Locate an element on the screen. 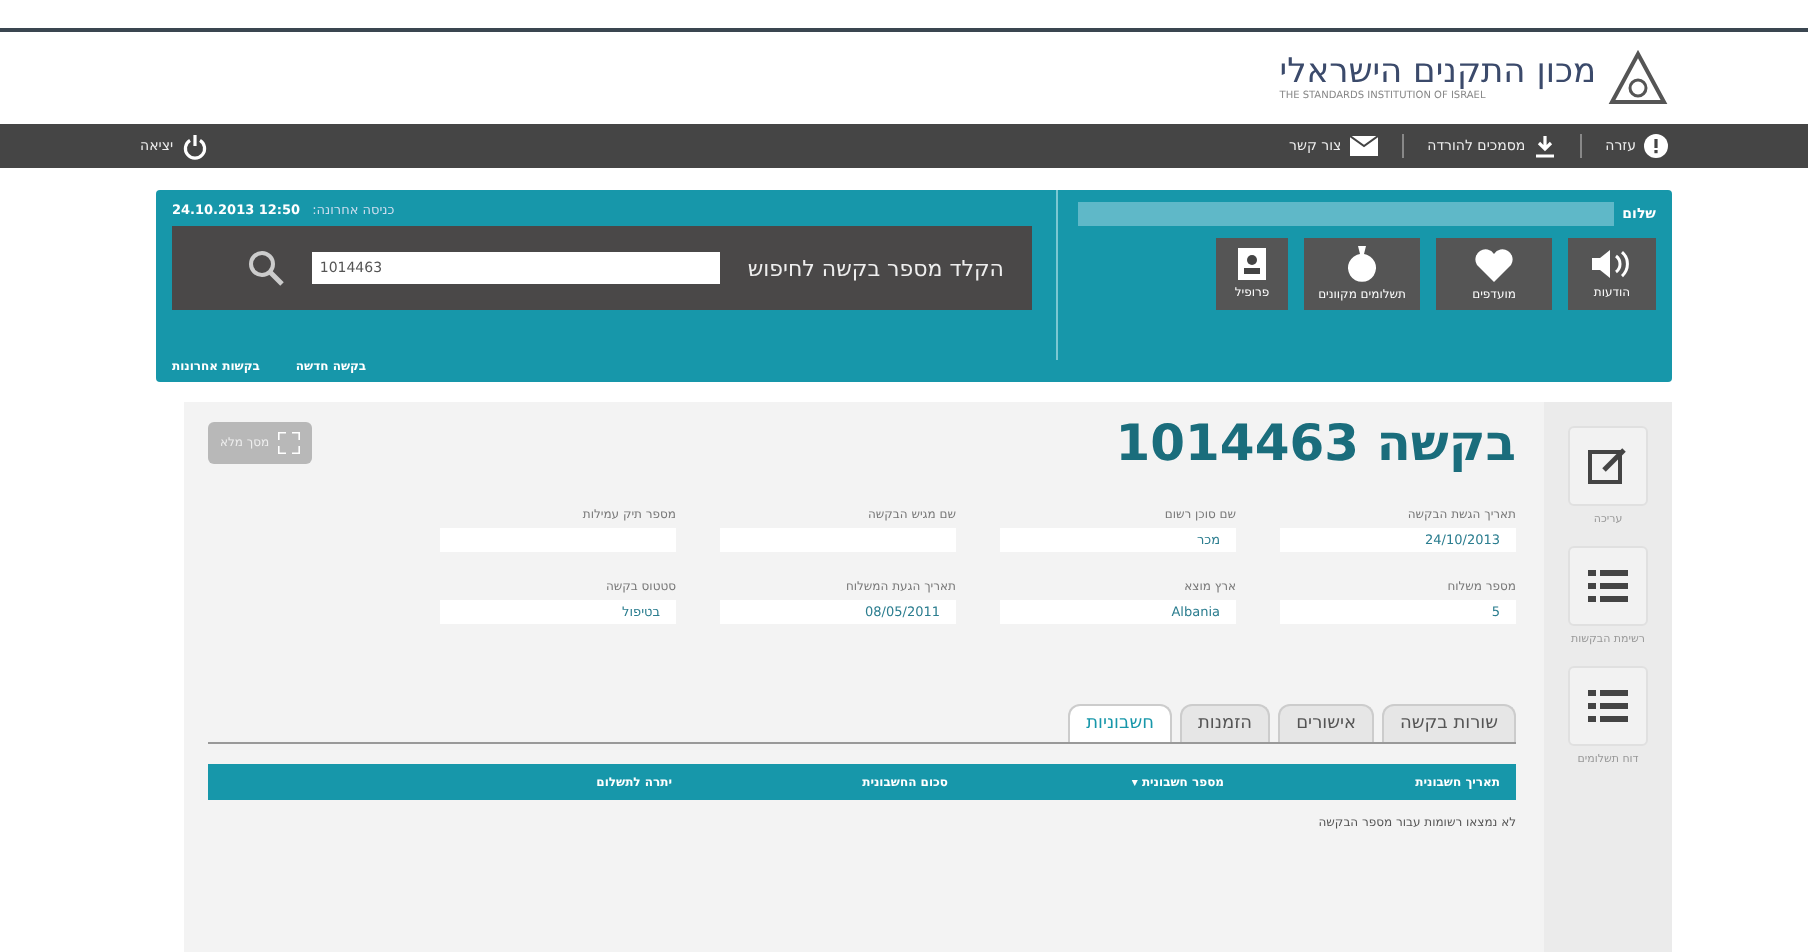  request-title: בקשה 1014463 is located at coordinates (1315, 443).